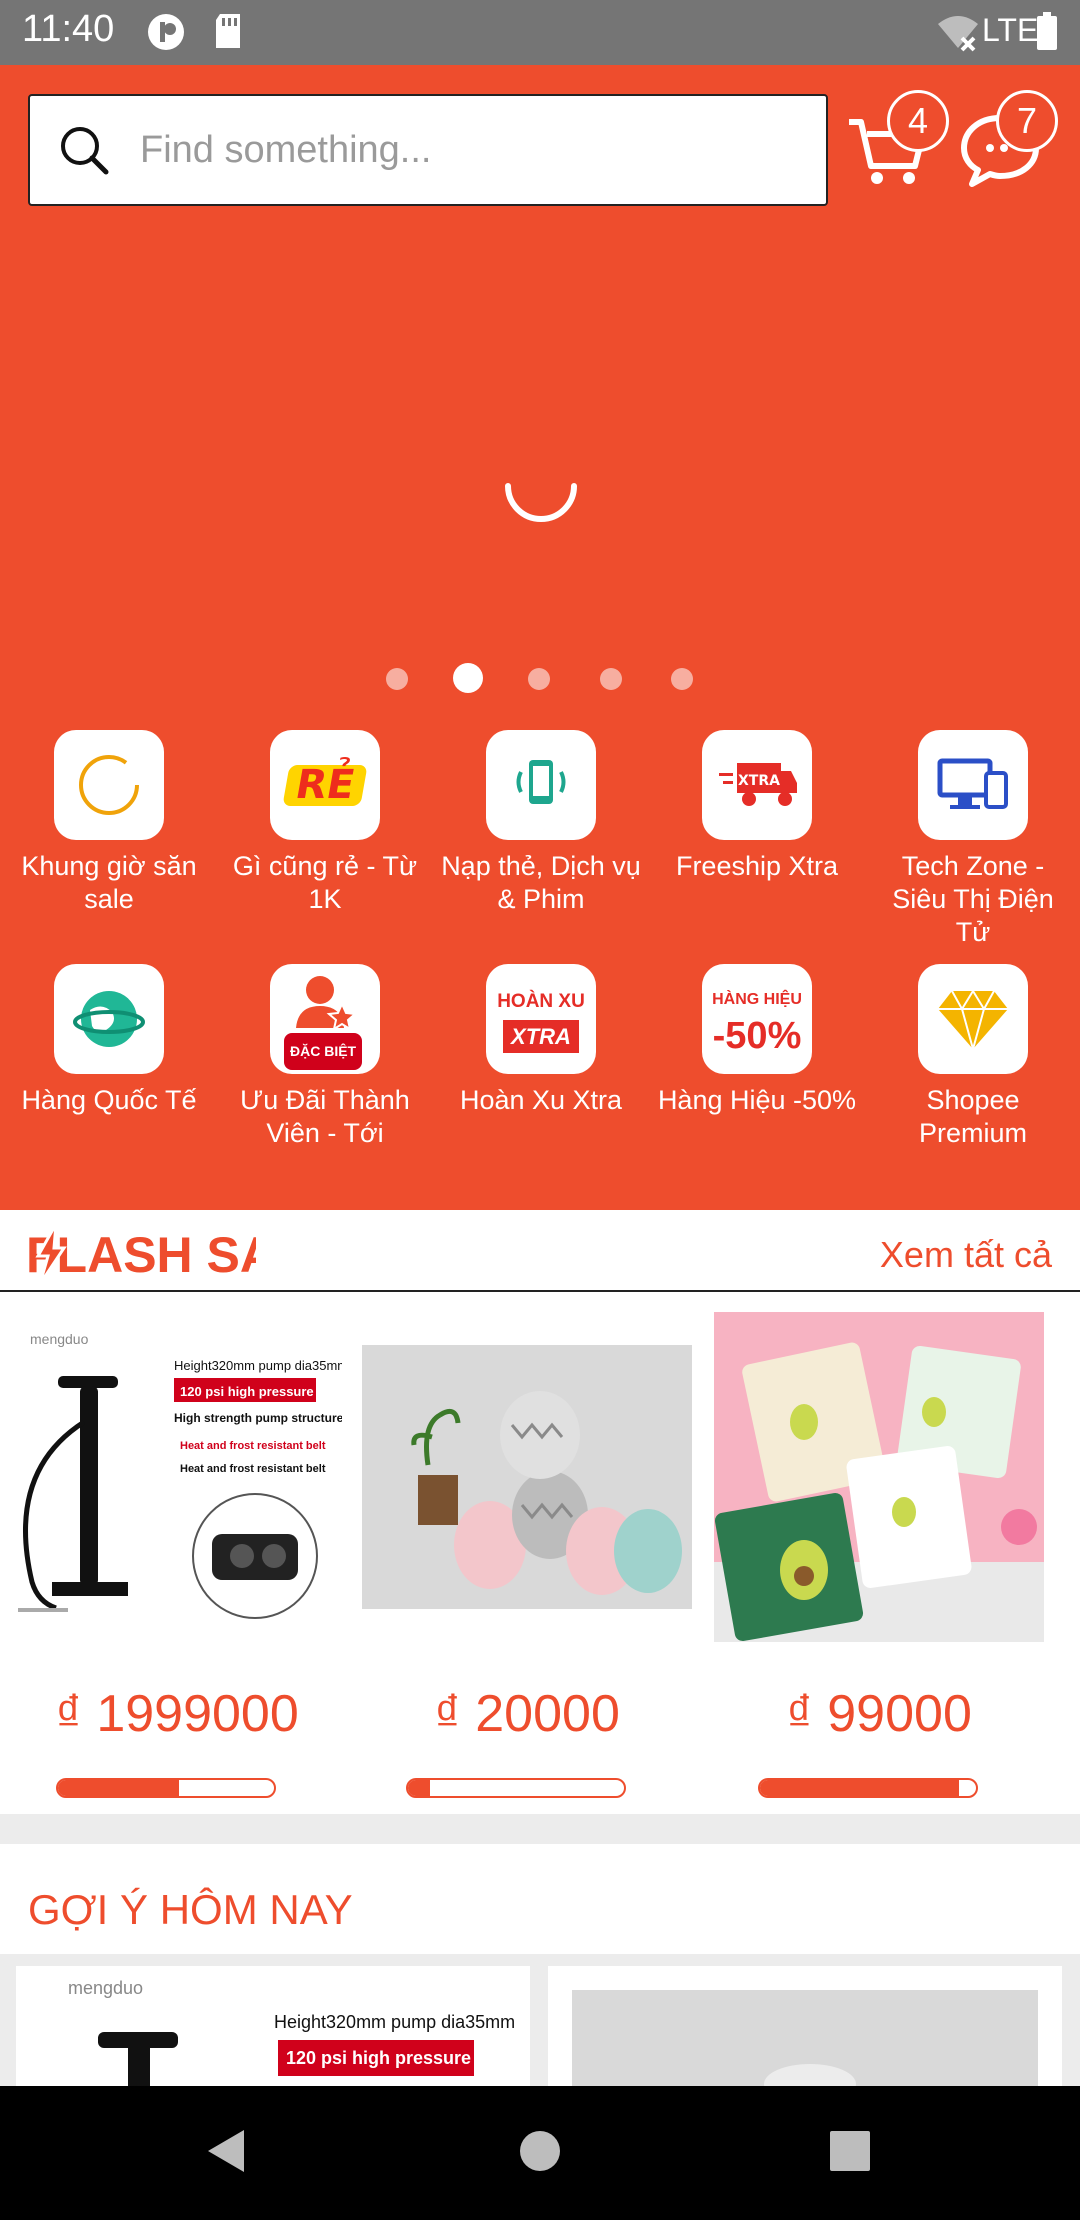 This screenshot has width=1080, height=2220. I want to click on home-icon, so click(540, 2151).